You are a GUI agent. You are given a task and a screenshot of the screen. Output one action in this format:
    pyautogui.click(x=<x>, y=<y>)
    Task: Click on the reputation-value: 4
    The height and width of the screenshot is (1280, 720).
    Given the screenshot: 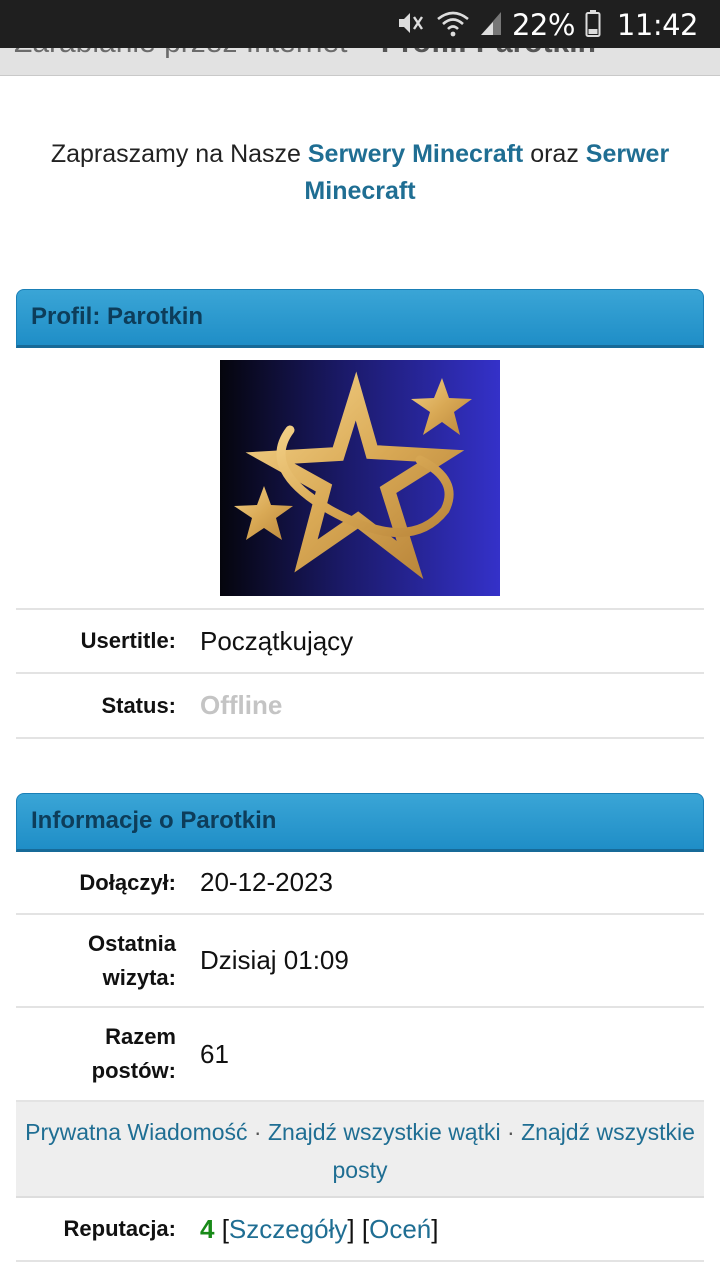 What is the action you would take?
    pyautogui.click(x=207, y=1228)
    